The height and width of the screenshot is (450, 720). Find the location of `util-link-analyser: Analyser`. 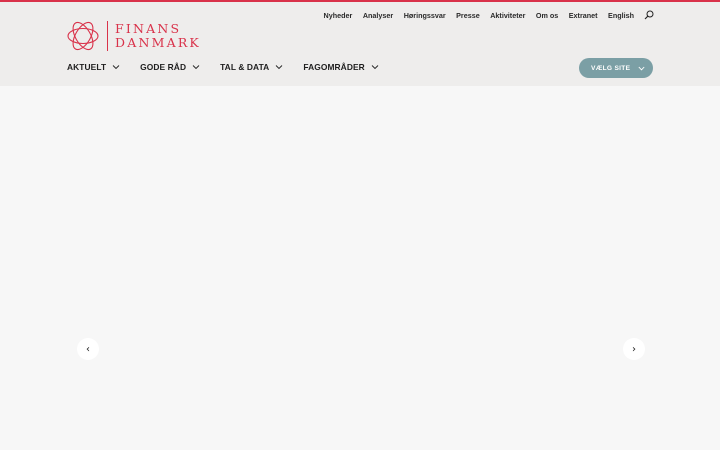

util-link-analyser: Analyser is located at coordinates (378, 15).